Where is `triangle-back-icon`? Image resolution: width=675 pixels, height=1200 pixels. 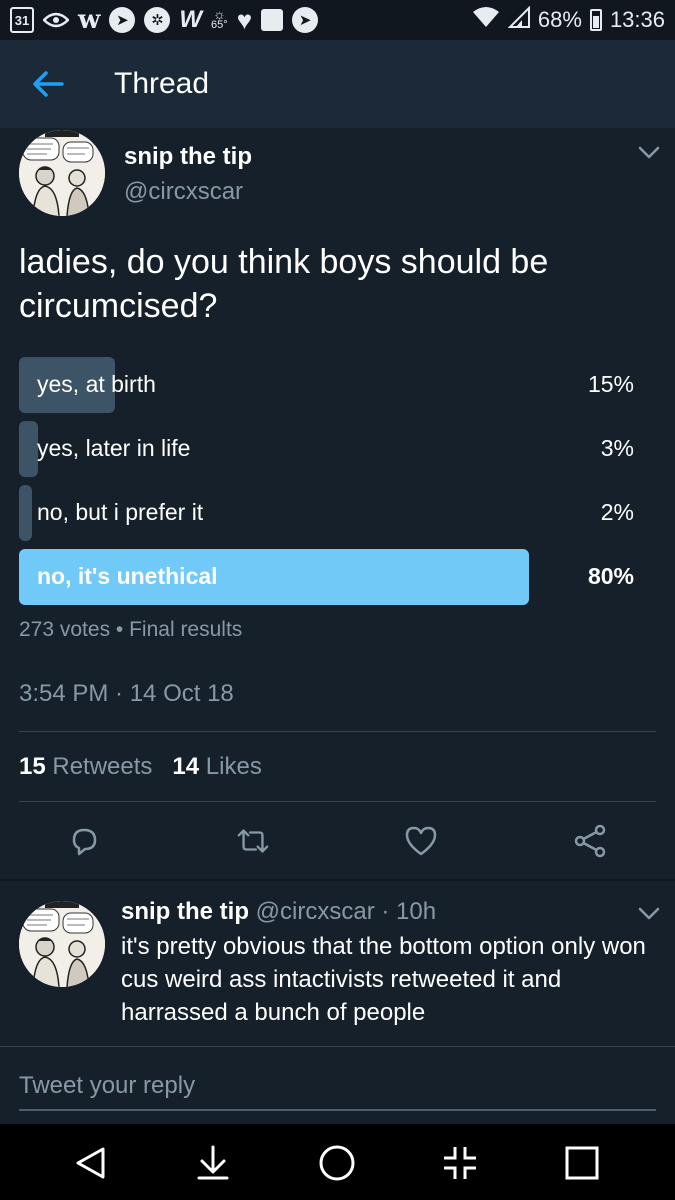
triangle-back-icon is located at coordinates (90, 1163).